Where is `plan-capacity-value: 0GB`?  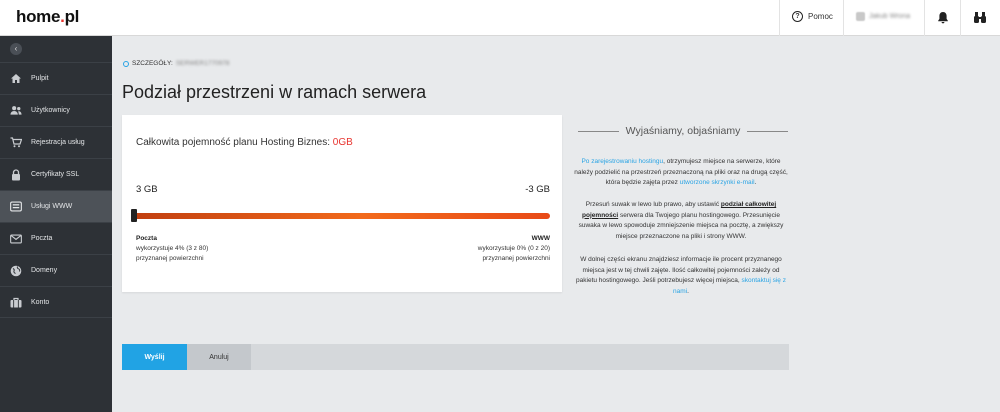
plan-capacity-value: 0GB is located at coordinates (342, 142).